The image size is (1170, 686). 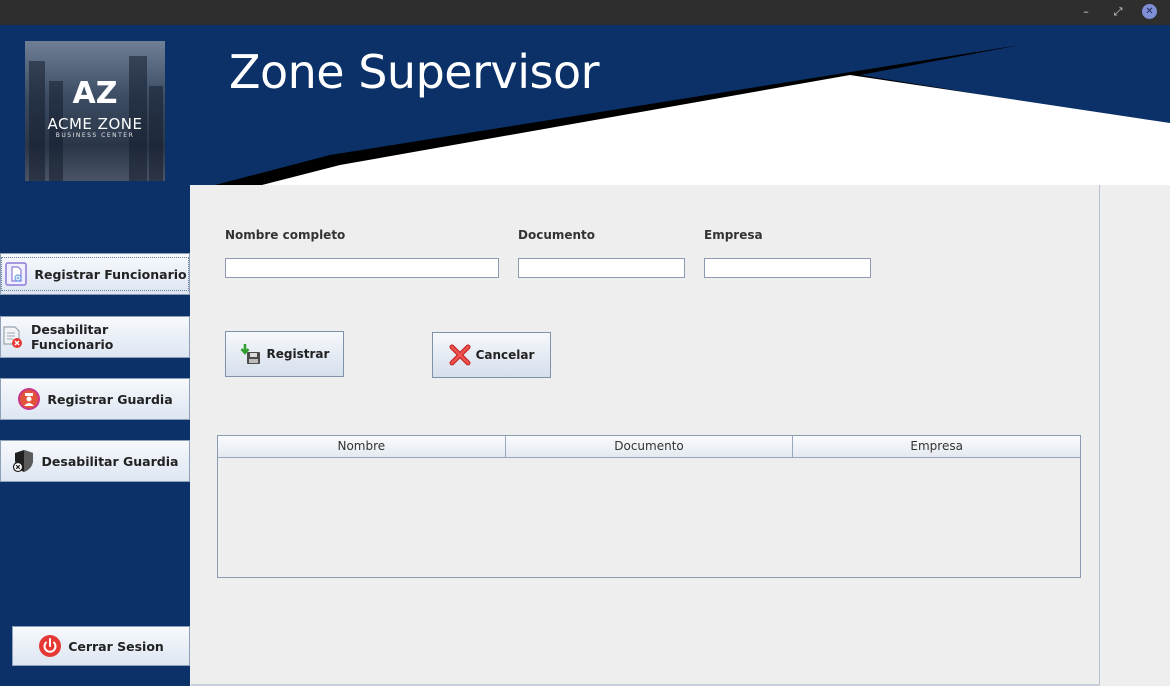 What do you see at coordinates (110, 399) in the screenshot?
I see `sidebar-item-label: Registrar Guardia` at bounding box center [110, 399].